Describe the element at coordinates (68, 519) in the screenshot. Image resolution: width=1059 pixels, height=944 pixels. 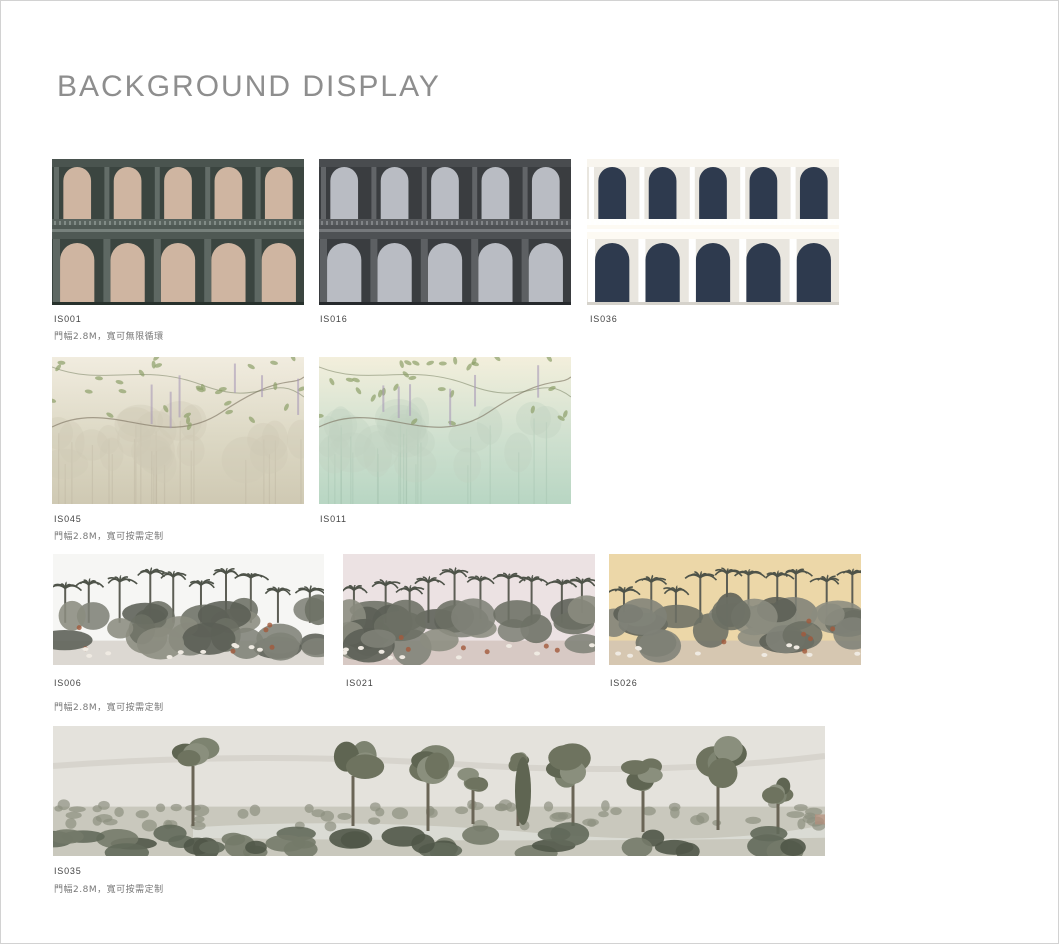
I see `product-code: IS045` at that location.